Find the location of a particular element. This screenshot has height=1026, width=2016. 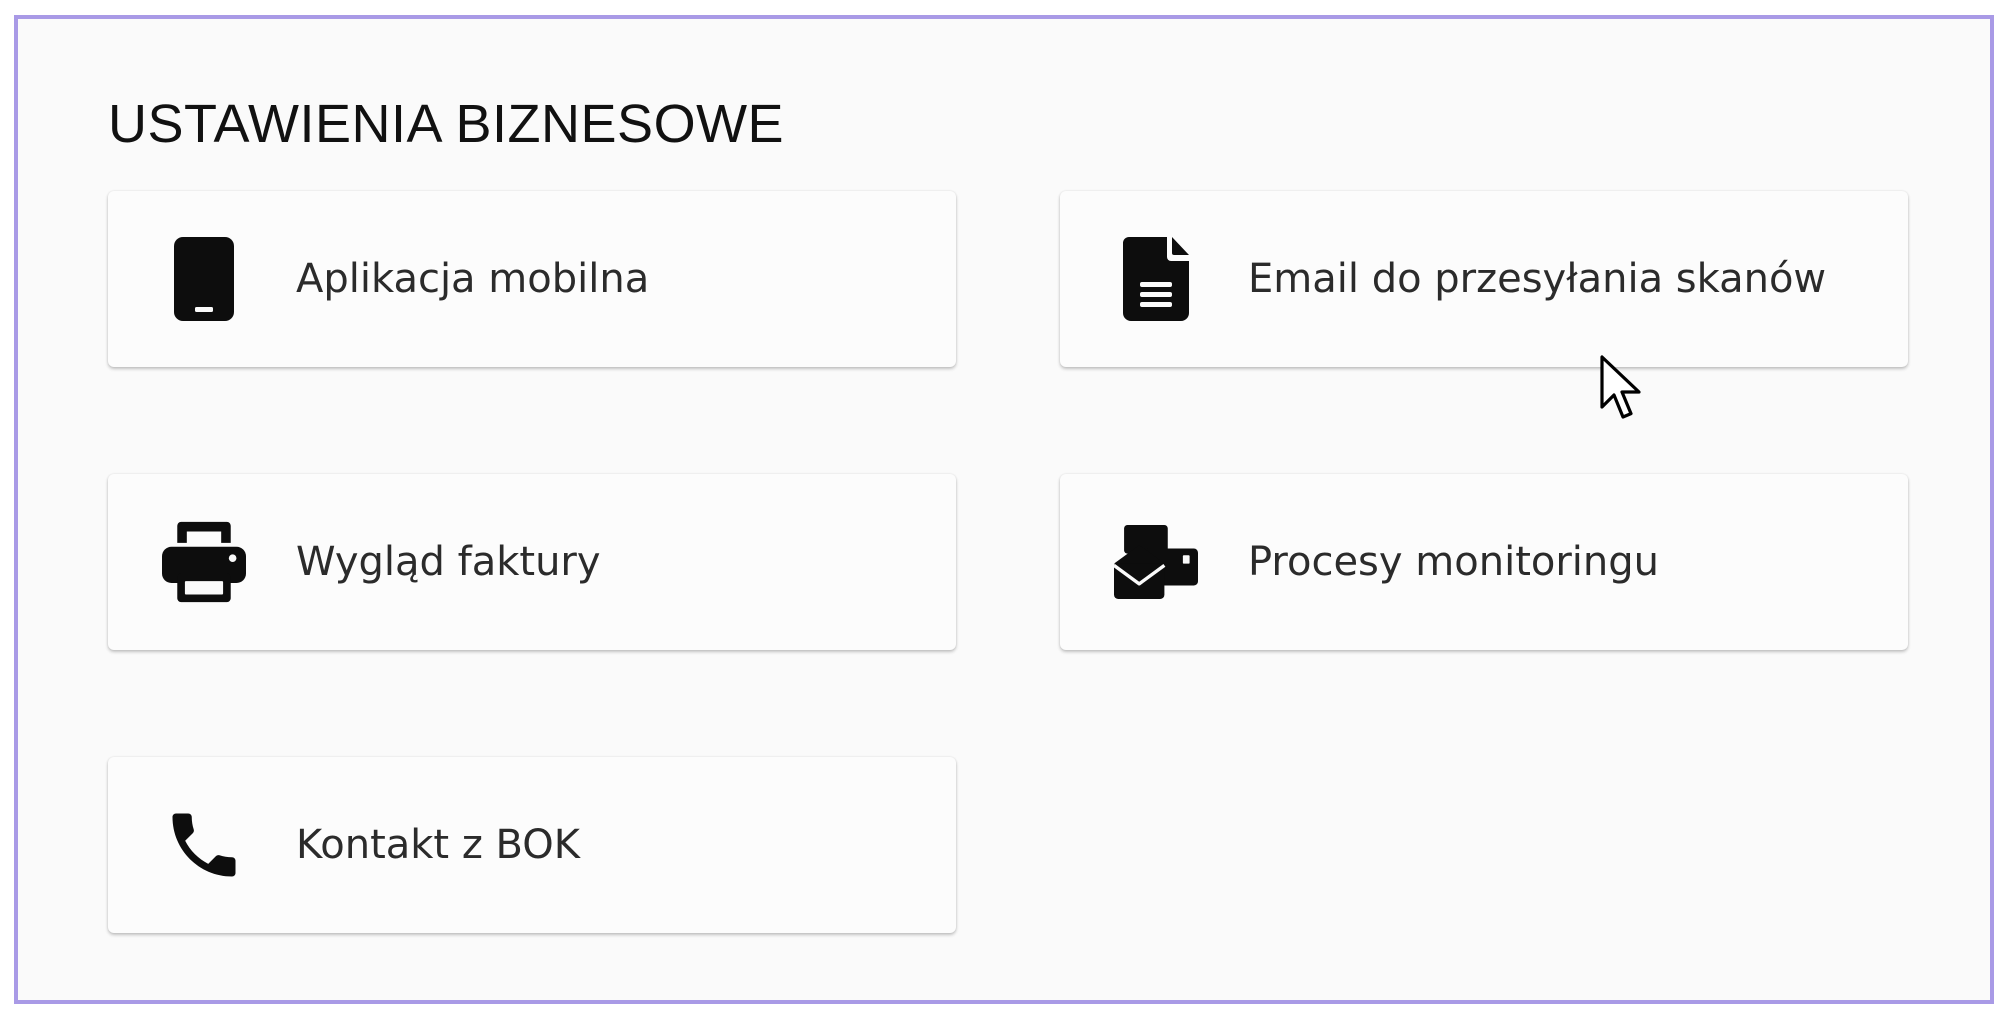

envelopes-icon is located at coordinates (1156, 562).